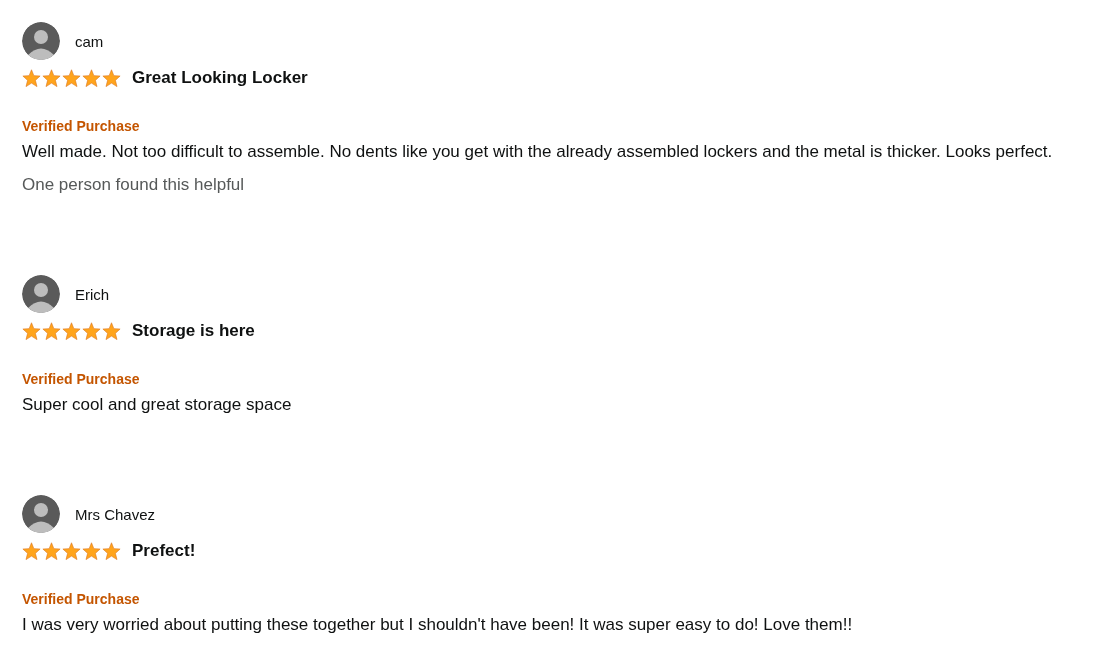 The image size is (1120, 672). I want to click on review-title: Prefect!, so click(164, 551).